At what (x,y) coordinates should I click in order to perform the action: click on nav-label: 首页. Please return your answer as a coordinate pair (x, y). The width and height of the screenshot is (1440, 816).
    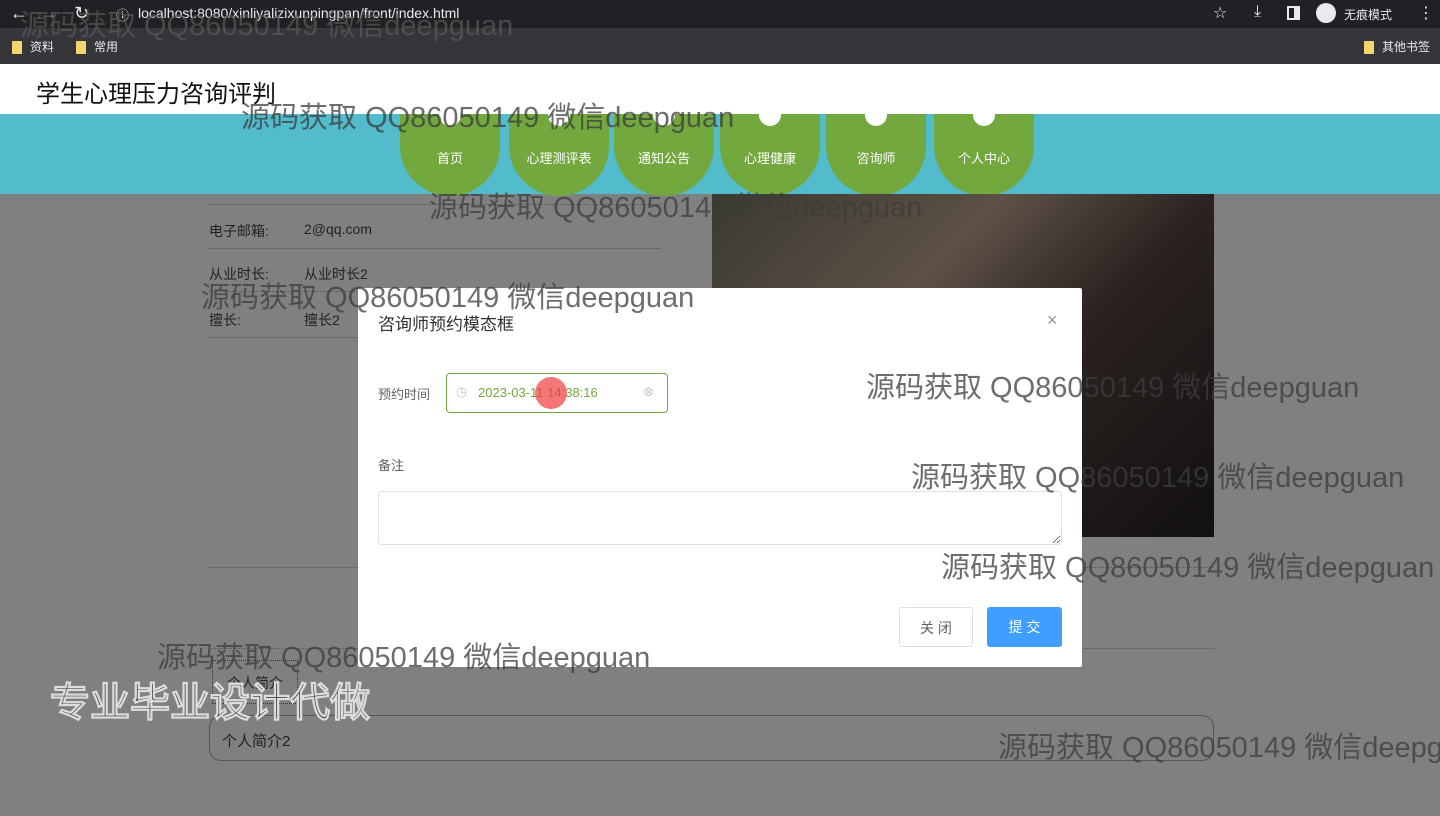
    Looking at the image, I should click on (449, 158).